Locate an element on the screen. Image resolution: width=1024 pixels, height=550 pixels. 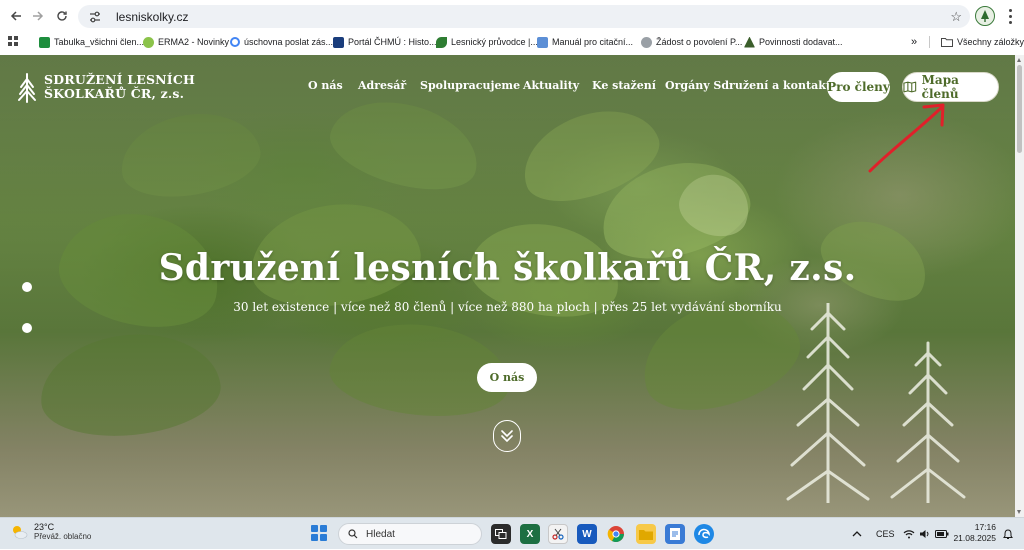
search-placeholder: Hledat is located at coordinates (380, 534).